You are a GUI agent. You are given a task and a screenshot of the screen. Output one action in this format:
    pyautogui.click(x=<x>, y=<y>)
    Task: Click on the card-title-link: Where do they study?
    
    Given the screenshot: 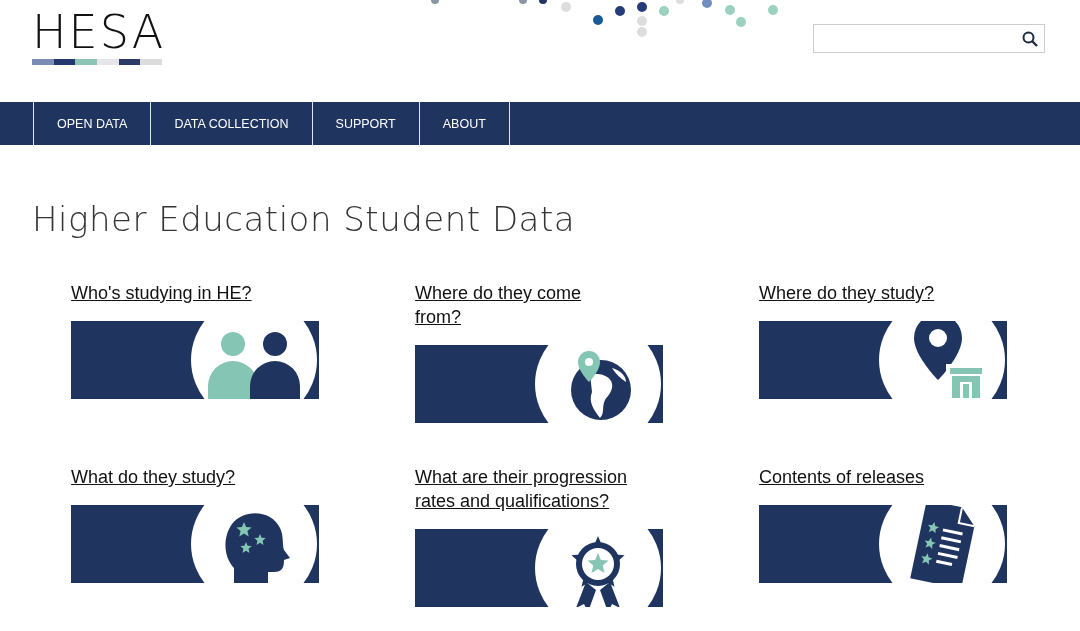 What is the action you would take?
    pyautogui.click(x=866, y=293)
    